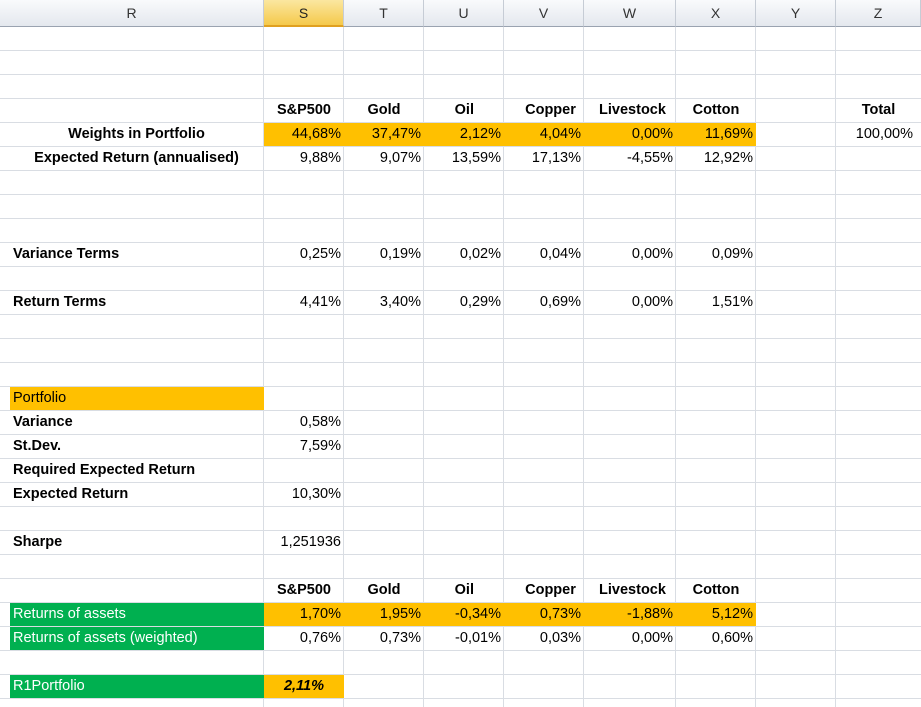 The image size is (921, 707). I want to click on asset-return-cell: -1,88%, so click(630, 614).